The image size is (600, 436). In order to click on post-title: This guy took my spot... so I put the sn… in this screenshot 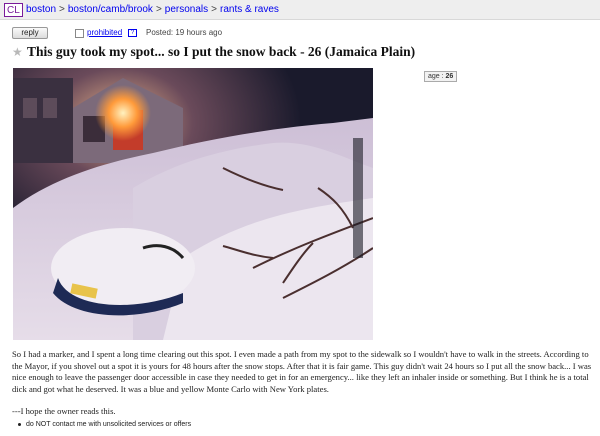, I will do `click(221, 51)`.